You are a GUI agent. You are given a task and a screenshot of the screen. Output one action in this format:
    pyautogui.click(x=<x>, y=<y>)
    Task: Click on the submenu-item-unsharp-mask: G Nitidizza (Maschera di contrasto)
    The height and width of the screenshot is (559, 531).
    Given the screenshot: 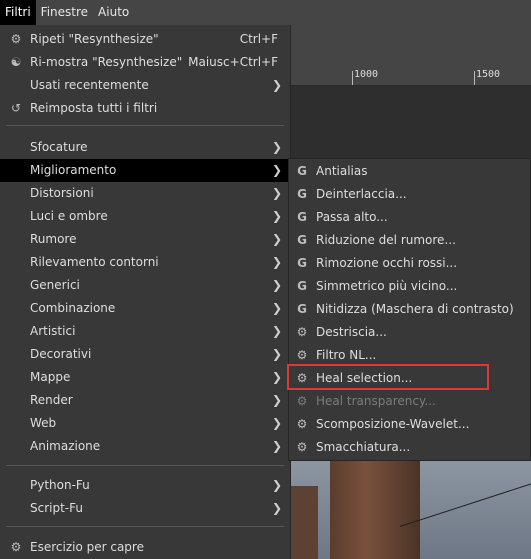 What is the action you would take?
    pyautogui.click(x=409, y=309)
    